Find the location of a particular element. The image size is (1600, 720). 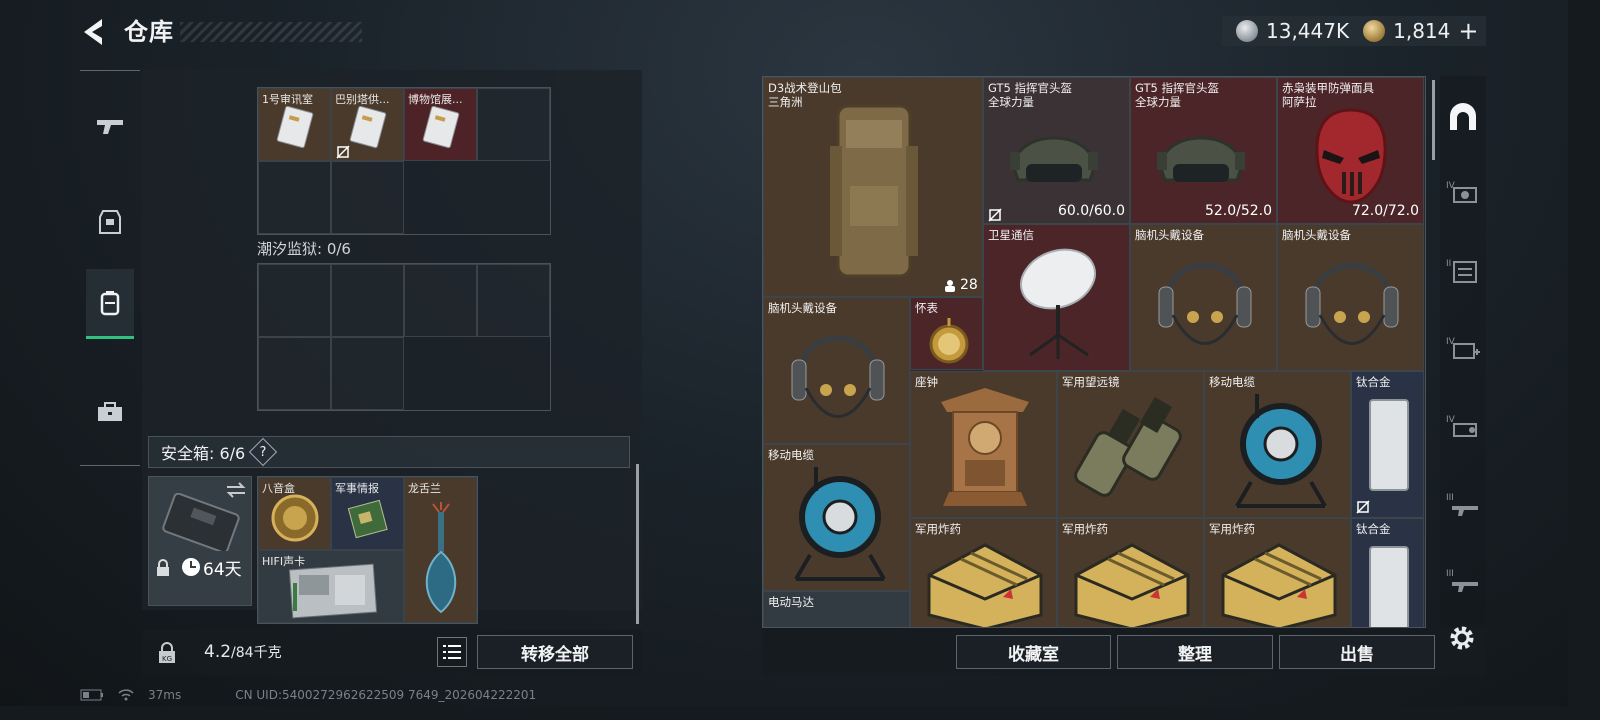

item-table-clock: 座钟 is located at coordinates (983, 444).